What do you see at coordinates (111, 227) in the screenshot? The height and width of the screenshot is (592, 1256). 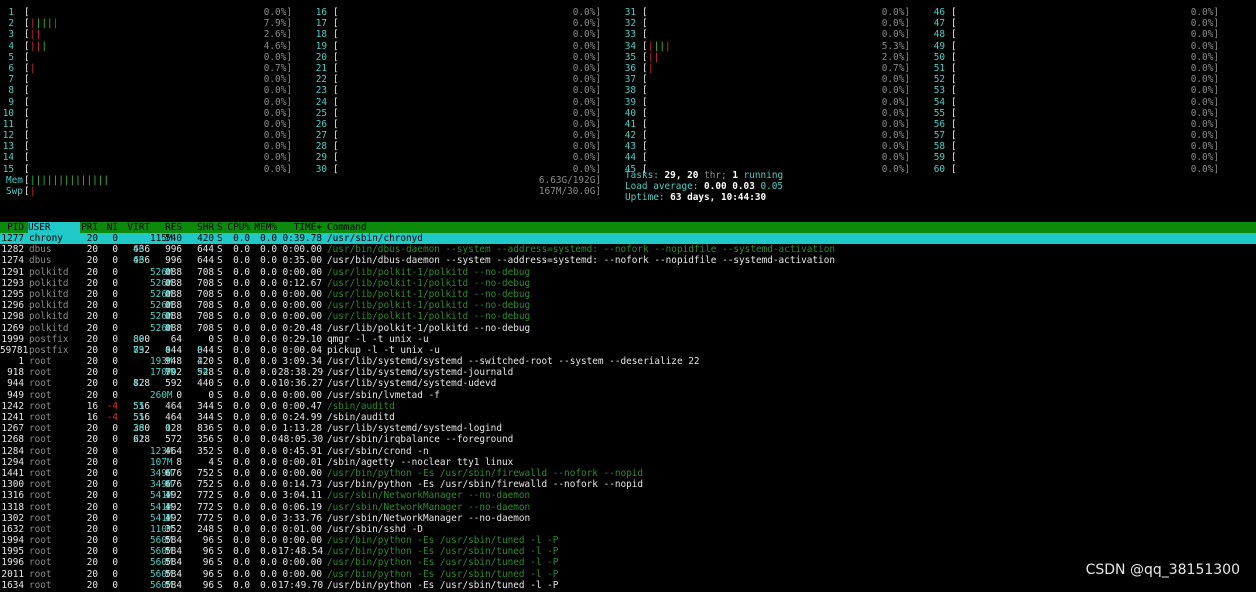 I see `col-ni: NI` at bounding box center [111, 227].